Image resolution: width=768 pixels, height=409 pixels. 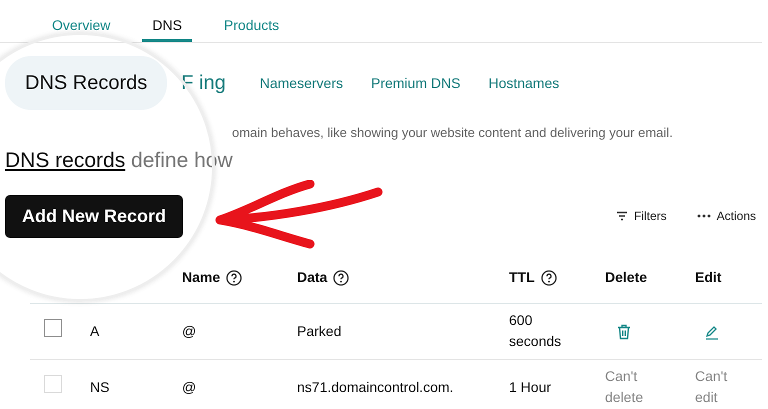 What do you see at coordinates (453, 133) in the screenshot?
I see `description-text: omain behaves, like showing your website content and delivering your email.` at bounding box center [453, 133].